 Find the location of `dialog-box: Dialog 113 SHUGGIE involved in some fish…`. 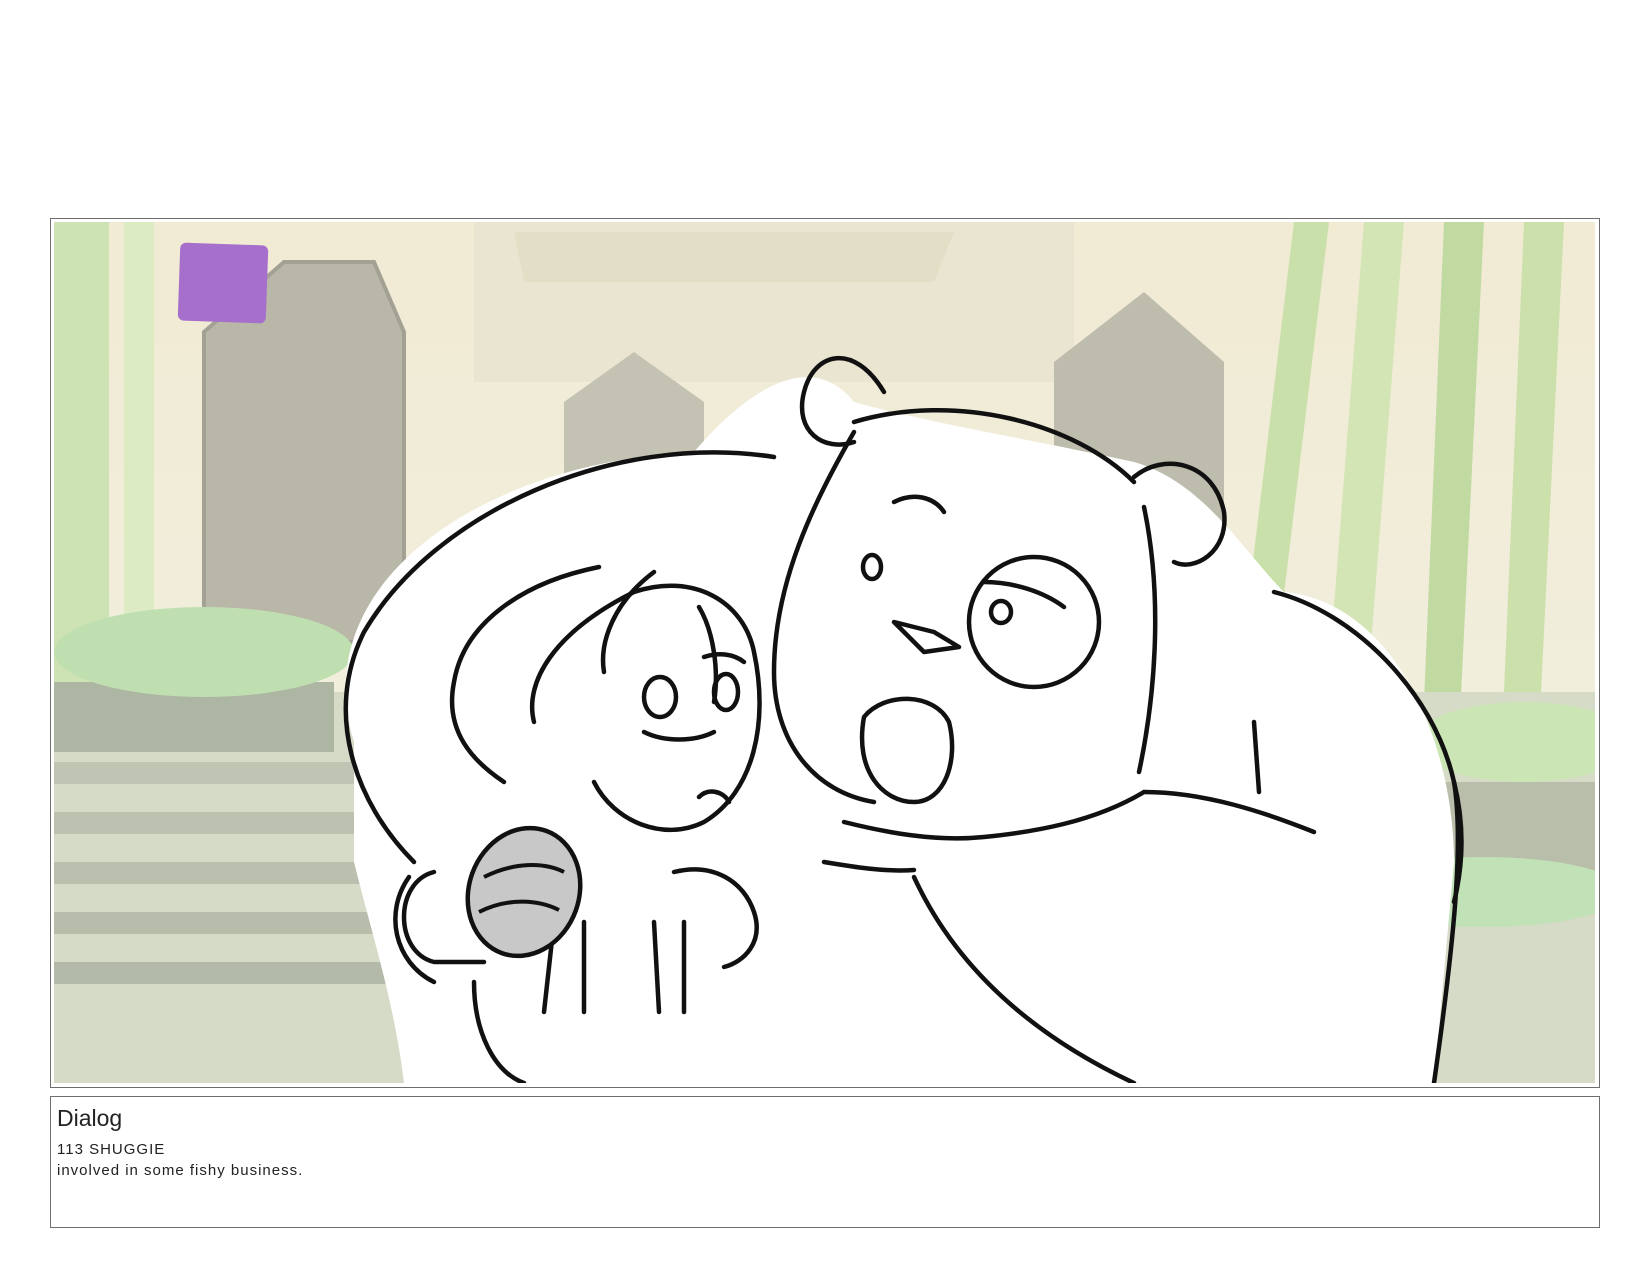

dialog-box: Dialog 113 SHUGGIE involved in some fish… is located at coordinates (825, 1162).